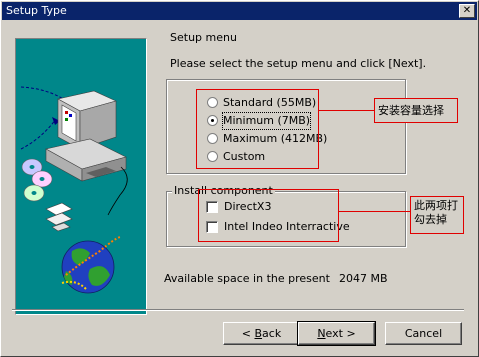 The width and height of the screenshot is (479, 357). Describe the element at coordinates (247, 278) in the screenshot. I see `available-space-label: Available space in the present` at that location.